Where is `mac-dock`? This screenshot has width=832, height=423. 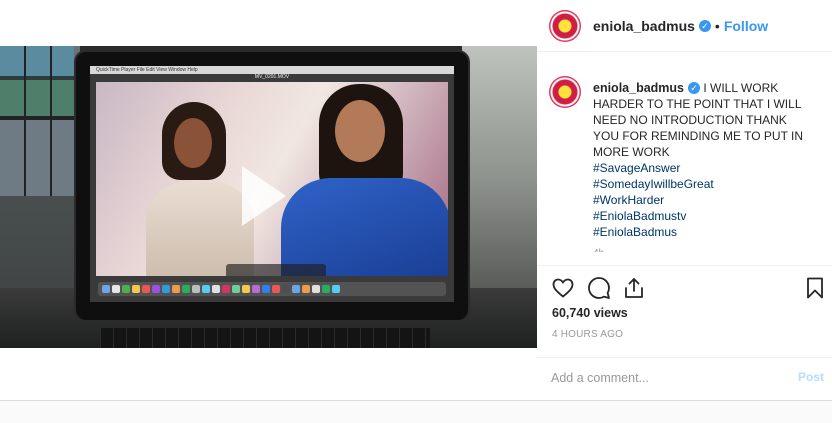 mac-dock is located at coordinates (272, 289).